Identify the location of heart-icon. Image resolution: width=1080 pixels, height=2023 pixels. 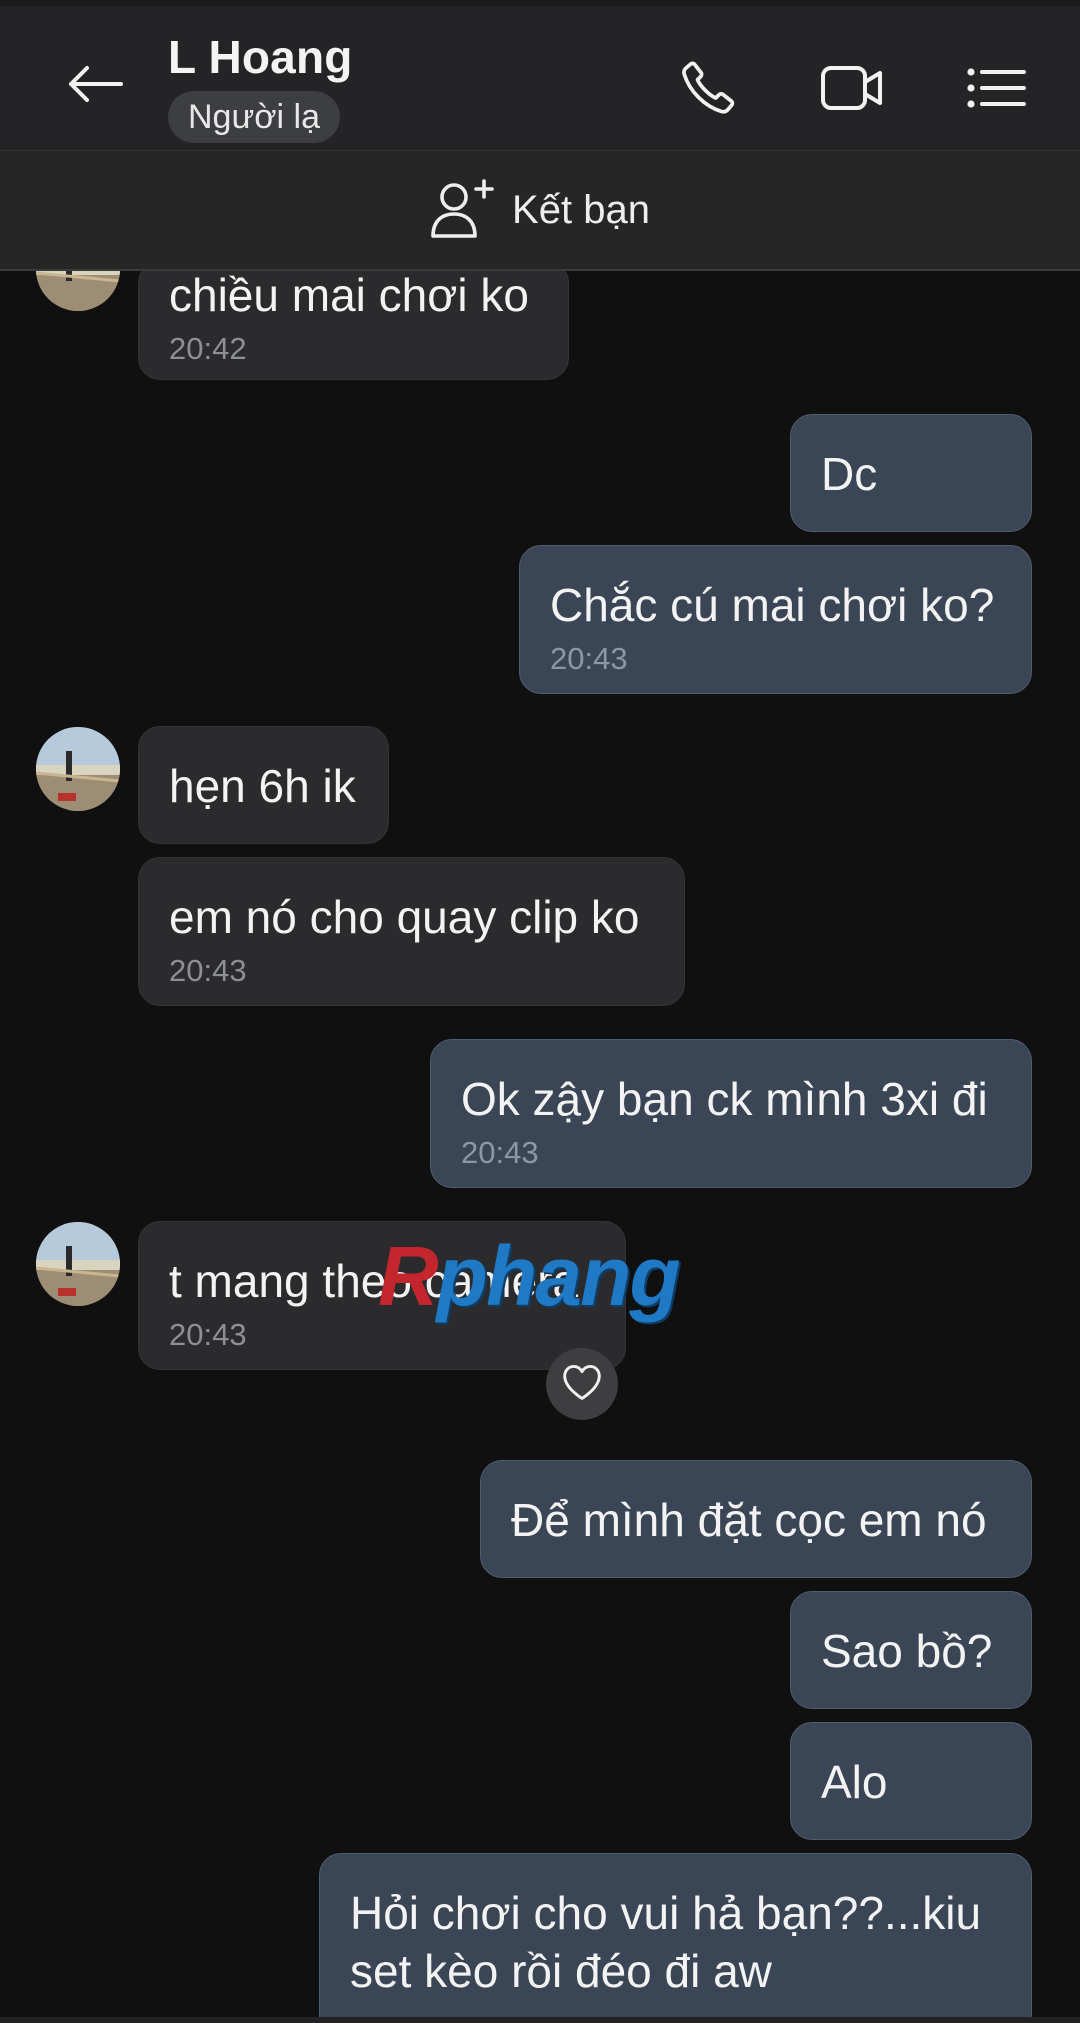
(582, 1384).